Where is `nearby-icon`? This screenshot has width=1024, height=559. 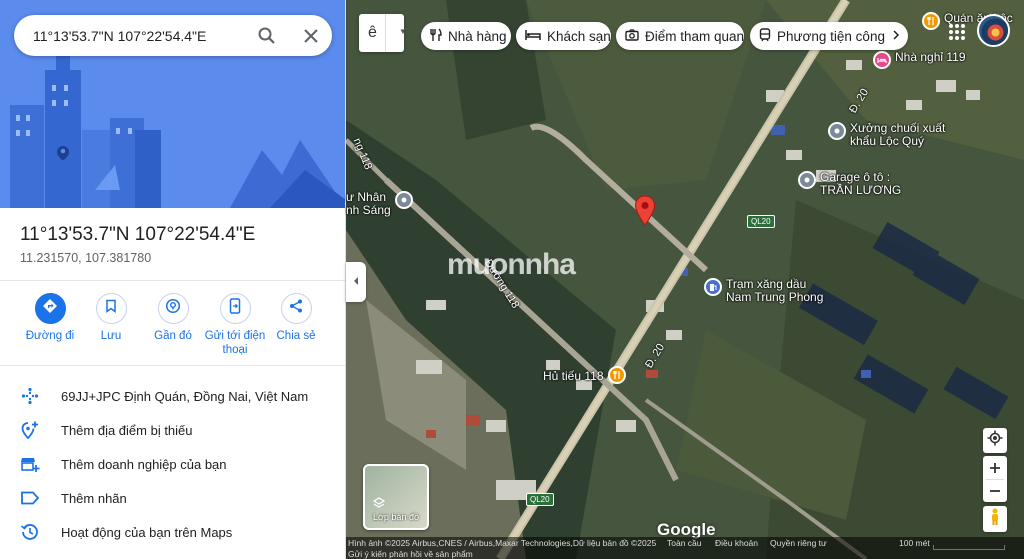 nearby-icon is located at coordinates (173, 308).